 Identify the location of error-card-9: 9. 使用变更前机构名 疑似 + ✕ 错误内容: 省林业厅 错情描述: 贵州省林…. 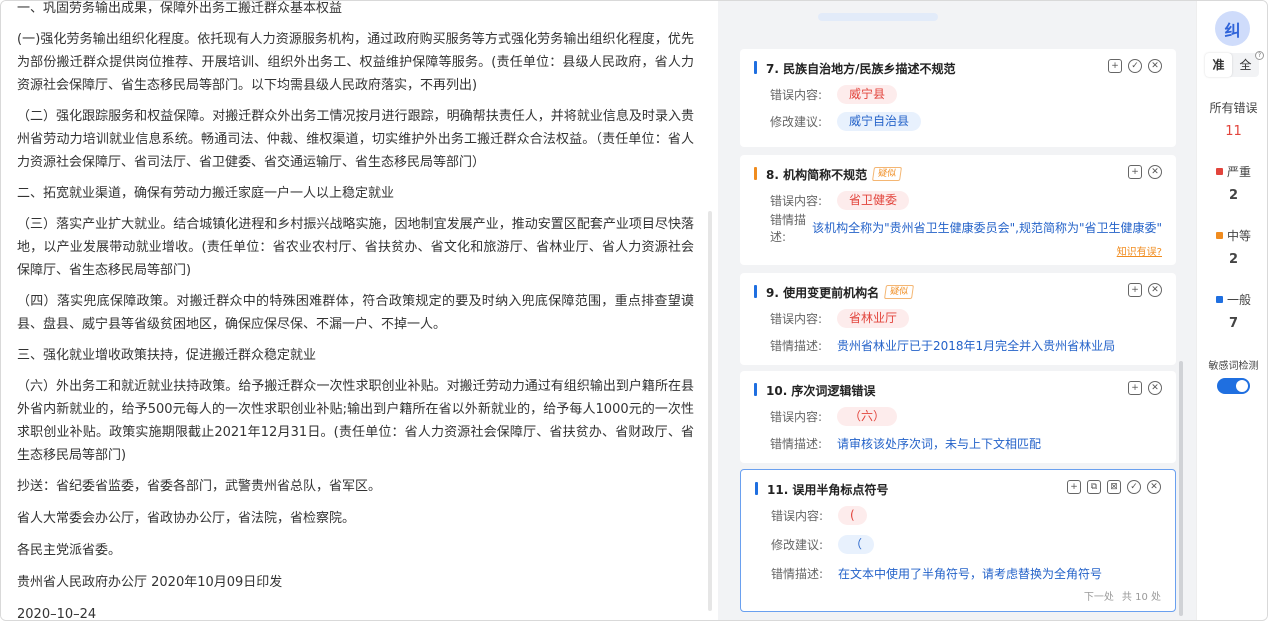
(958, 319).